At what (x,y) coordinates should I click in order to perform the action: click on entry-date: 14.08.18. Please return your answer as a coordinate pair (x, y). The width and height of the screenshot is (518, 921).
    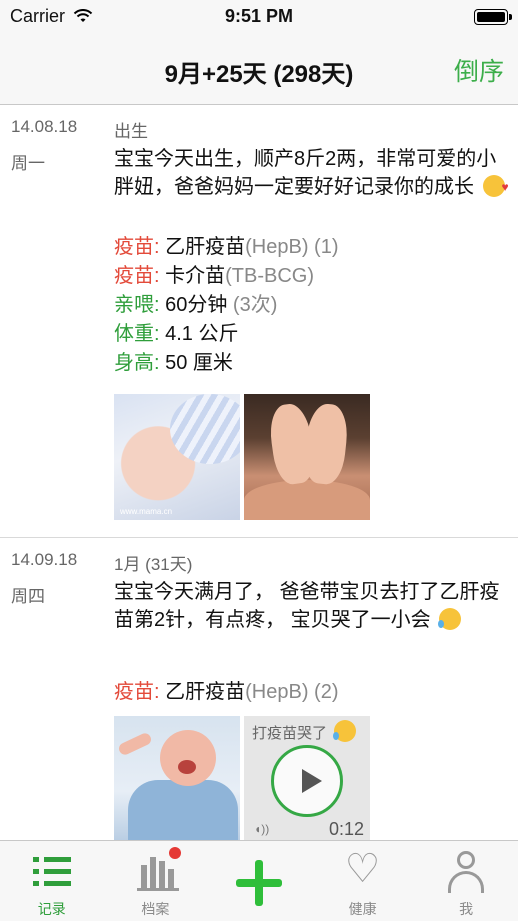
    Looking at the image, I should click on (44, 126).